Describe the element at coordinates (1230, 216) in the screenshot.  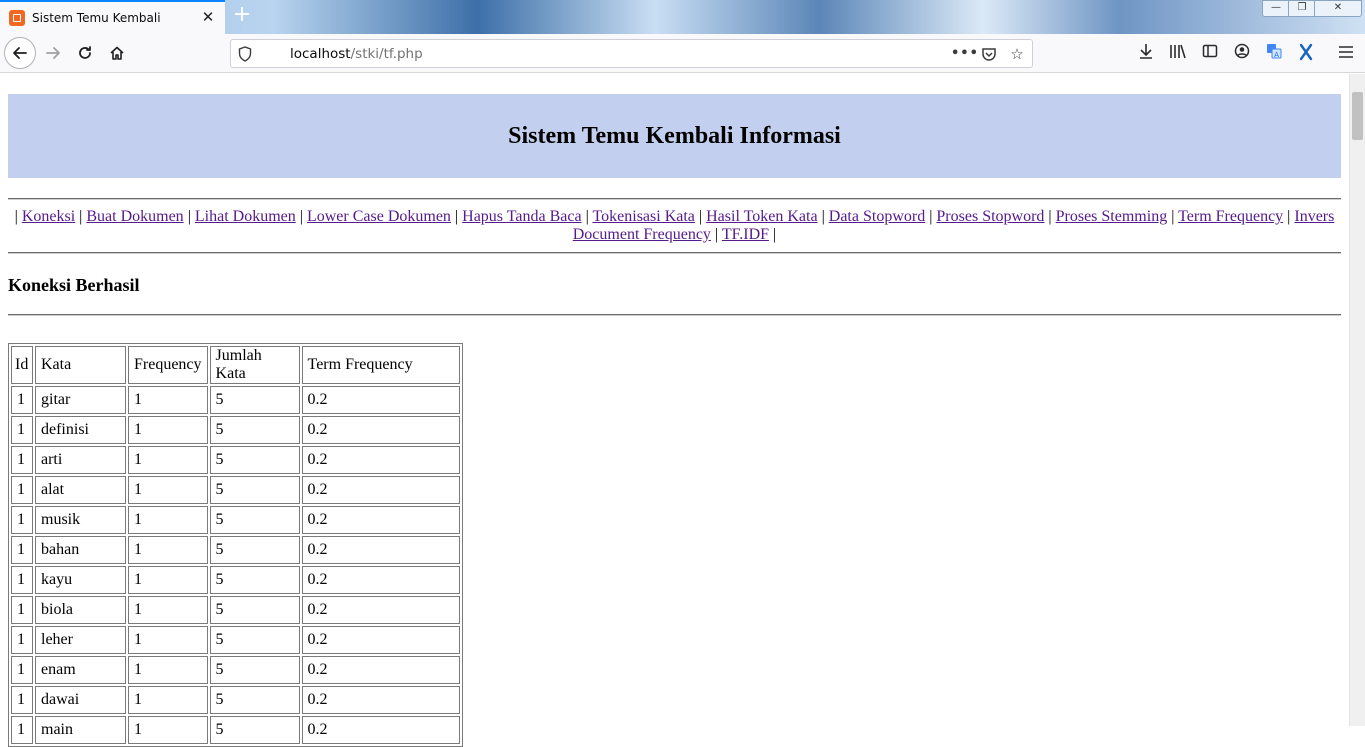
I see `link-term-frequency: Term Frequency` at that location.